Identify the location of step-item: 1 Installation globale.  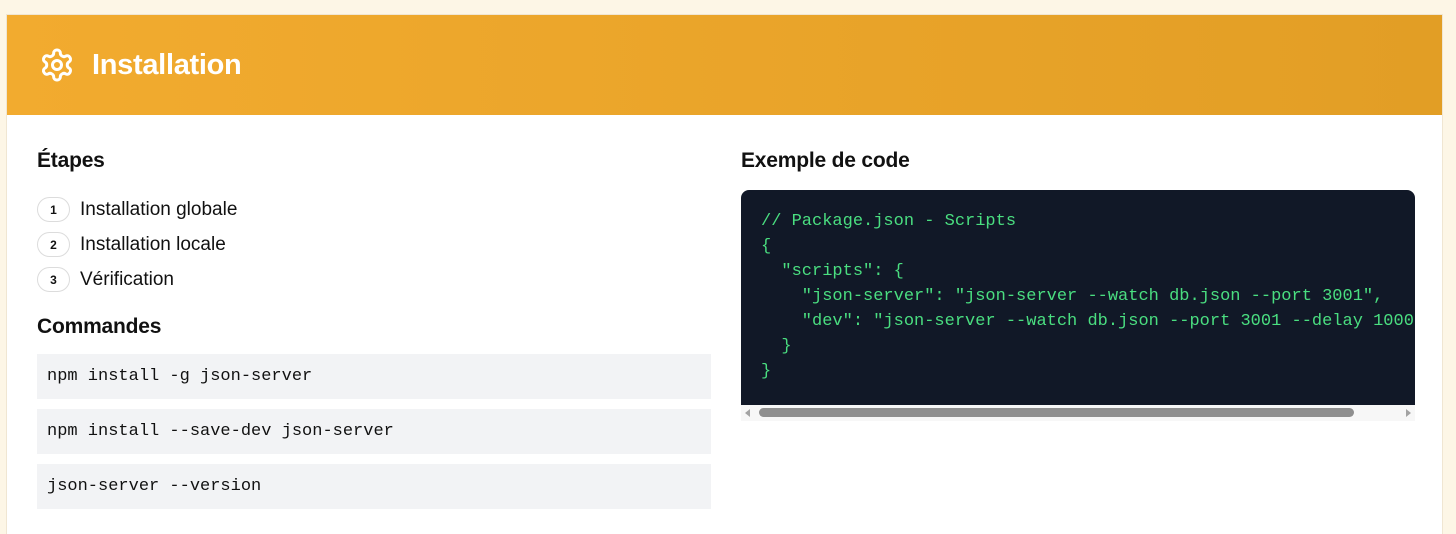
(137, 209).